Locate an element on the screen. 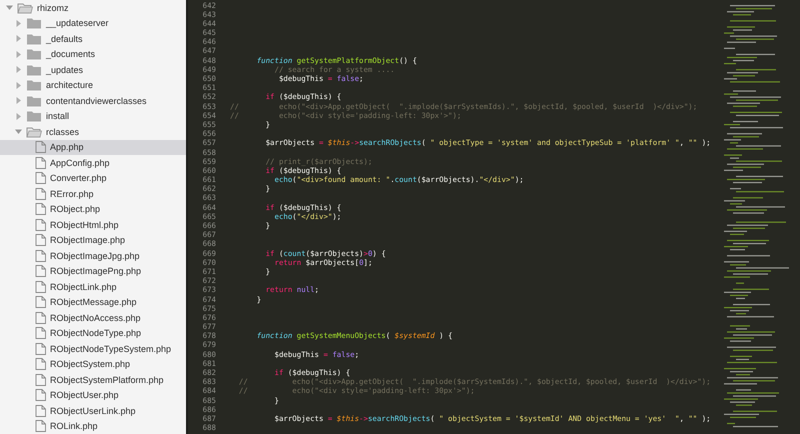  file-tree-item: RObjectImageJpg.php is located at coordinates (93, 256).